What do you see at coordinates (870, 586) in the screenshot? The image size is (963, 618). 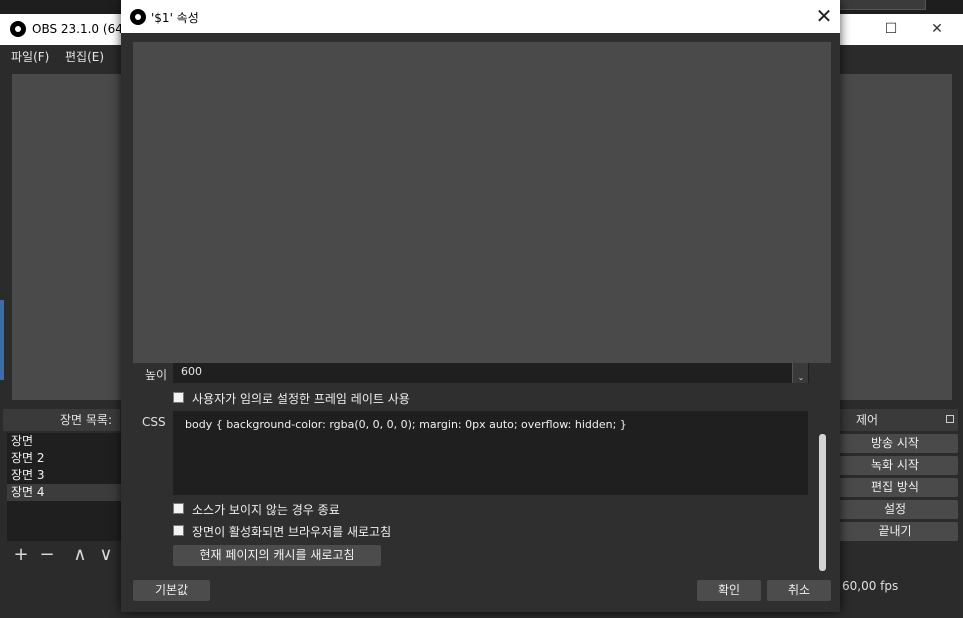 I see `fps-status: 60,00 fps` at bounding box center [870, 586].